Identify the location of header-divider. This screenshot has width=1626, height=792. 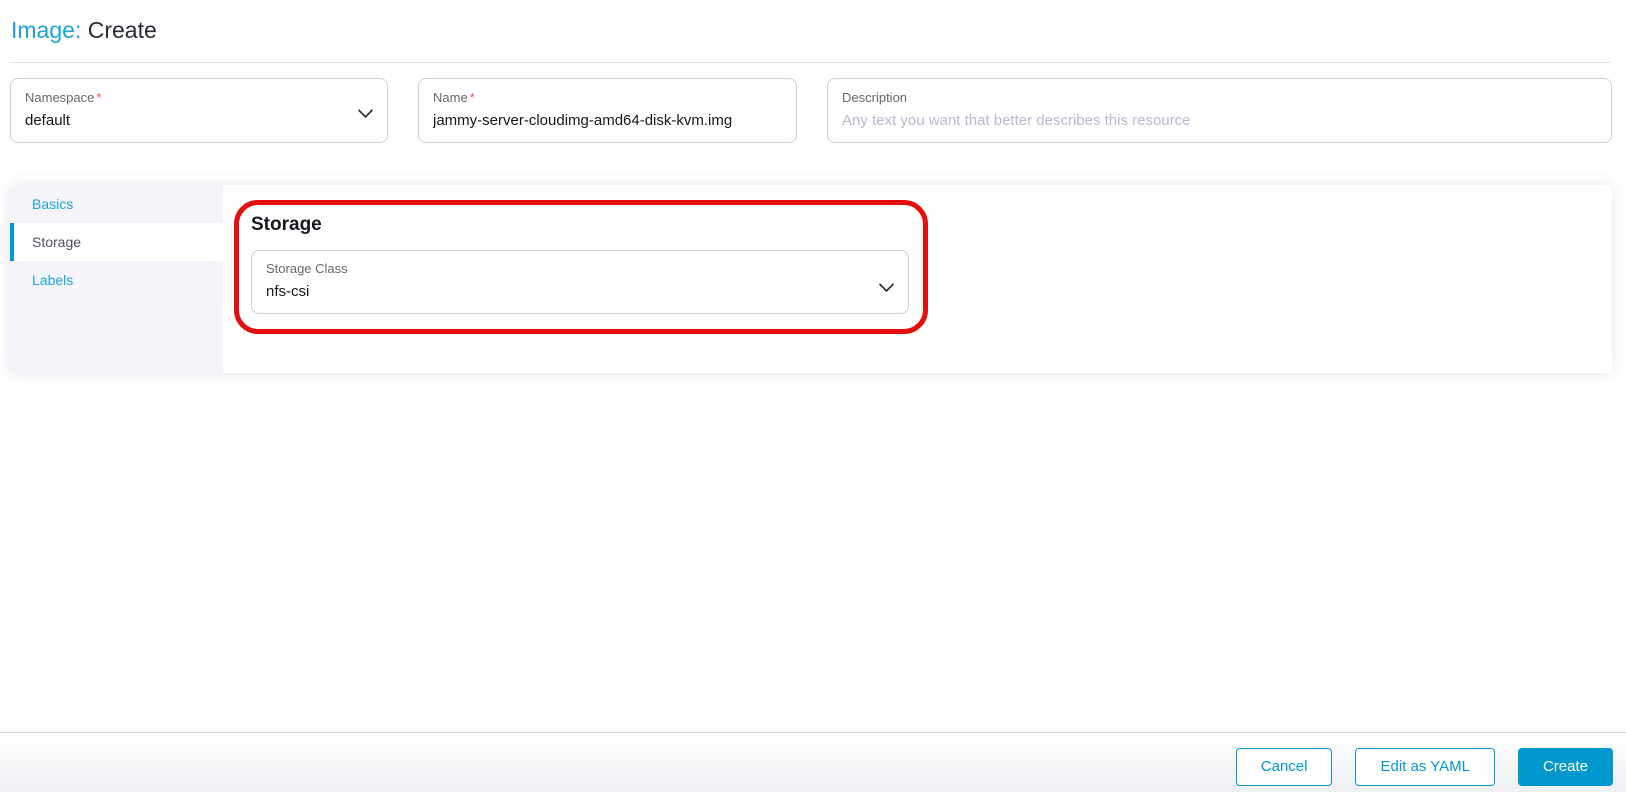
(811, 62).